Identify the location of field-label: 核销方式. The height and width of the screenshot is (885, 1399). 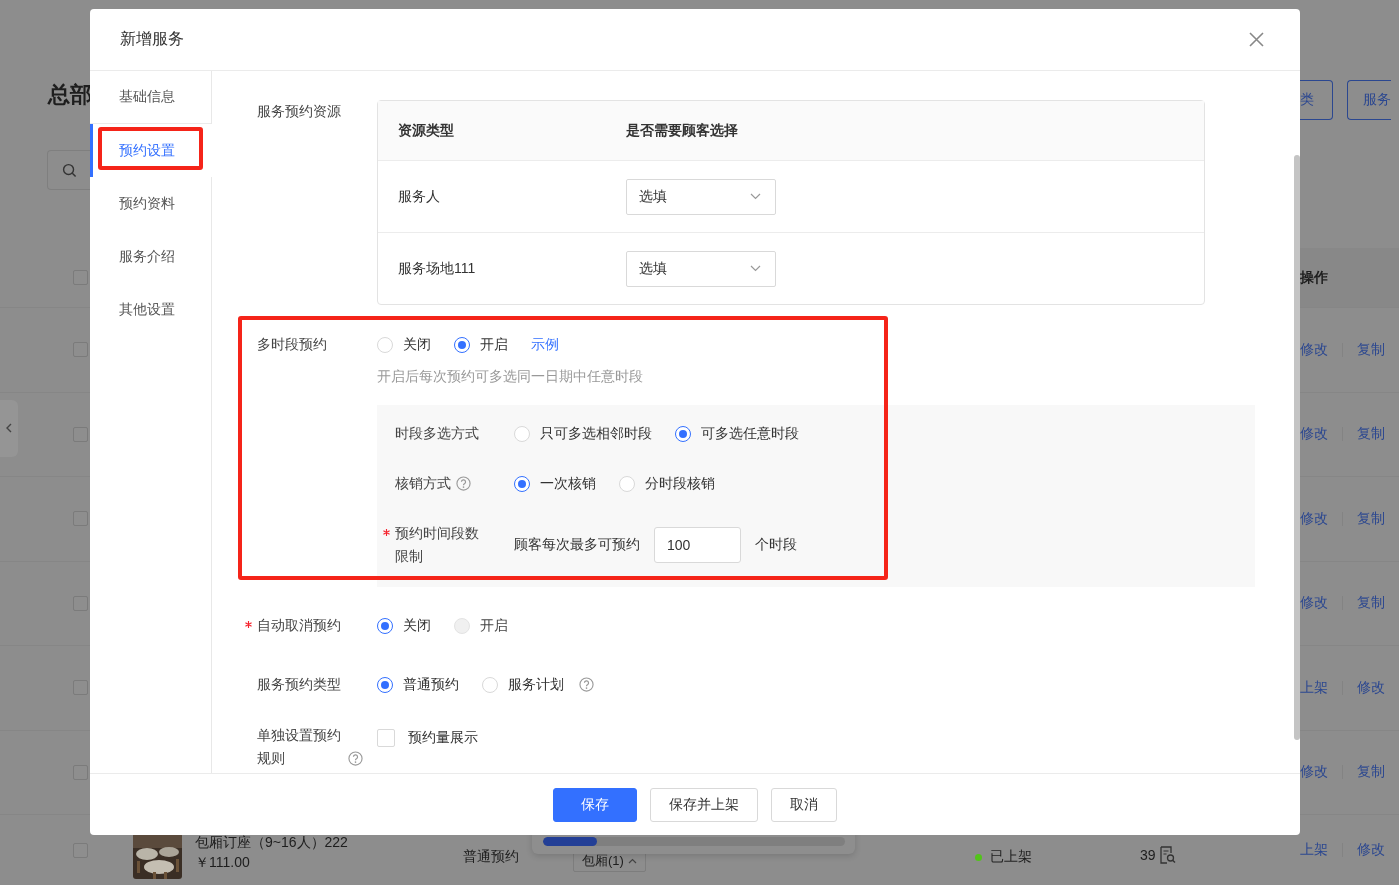
(423, 483).